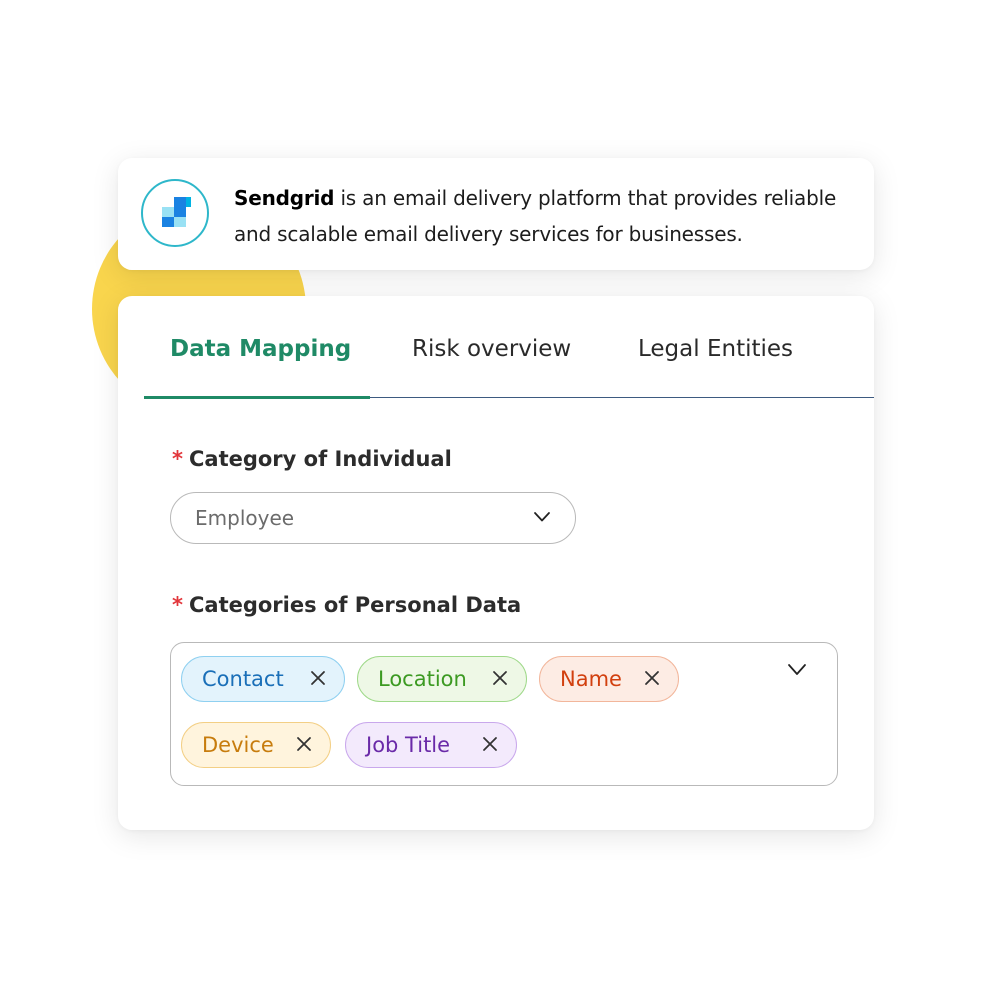 The width and height of the screenshot is (1000, 1000). What do you see at coordinates (355, 605) in the screenshot?
I see `categories-personal-data-label-text: Categories of Personal Data` at bounding box center [355, 605].